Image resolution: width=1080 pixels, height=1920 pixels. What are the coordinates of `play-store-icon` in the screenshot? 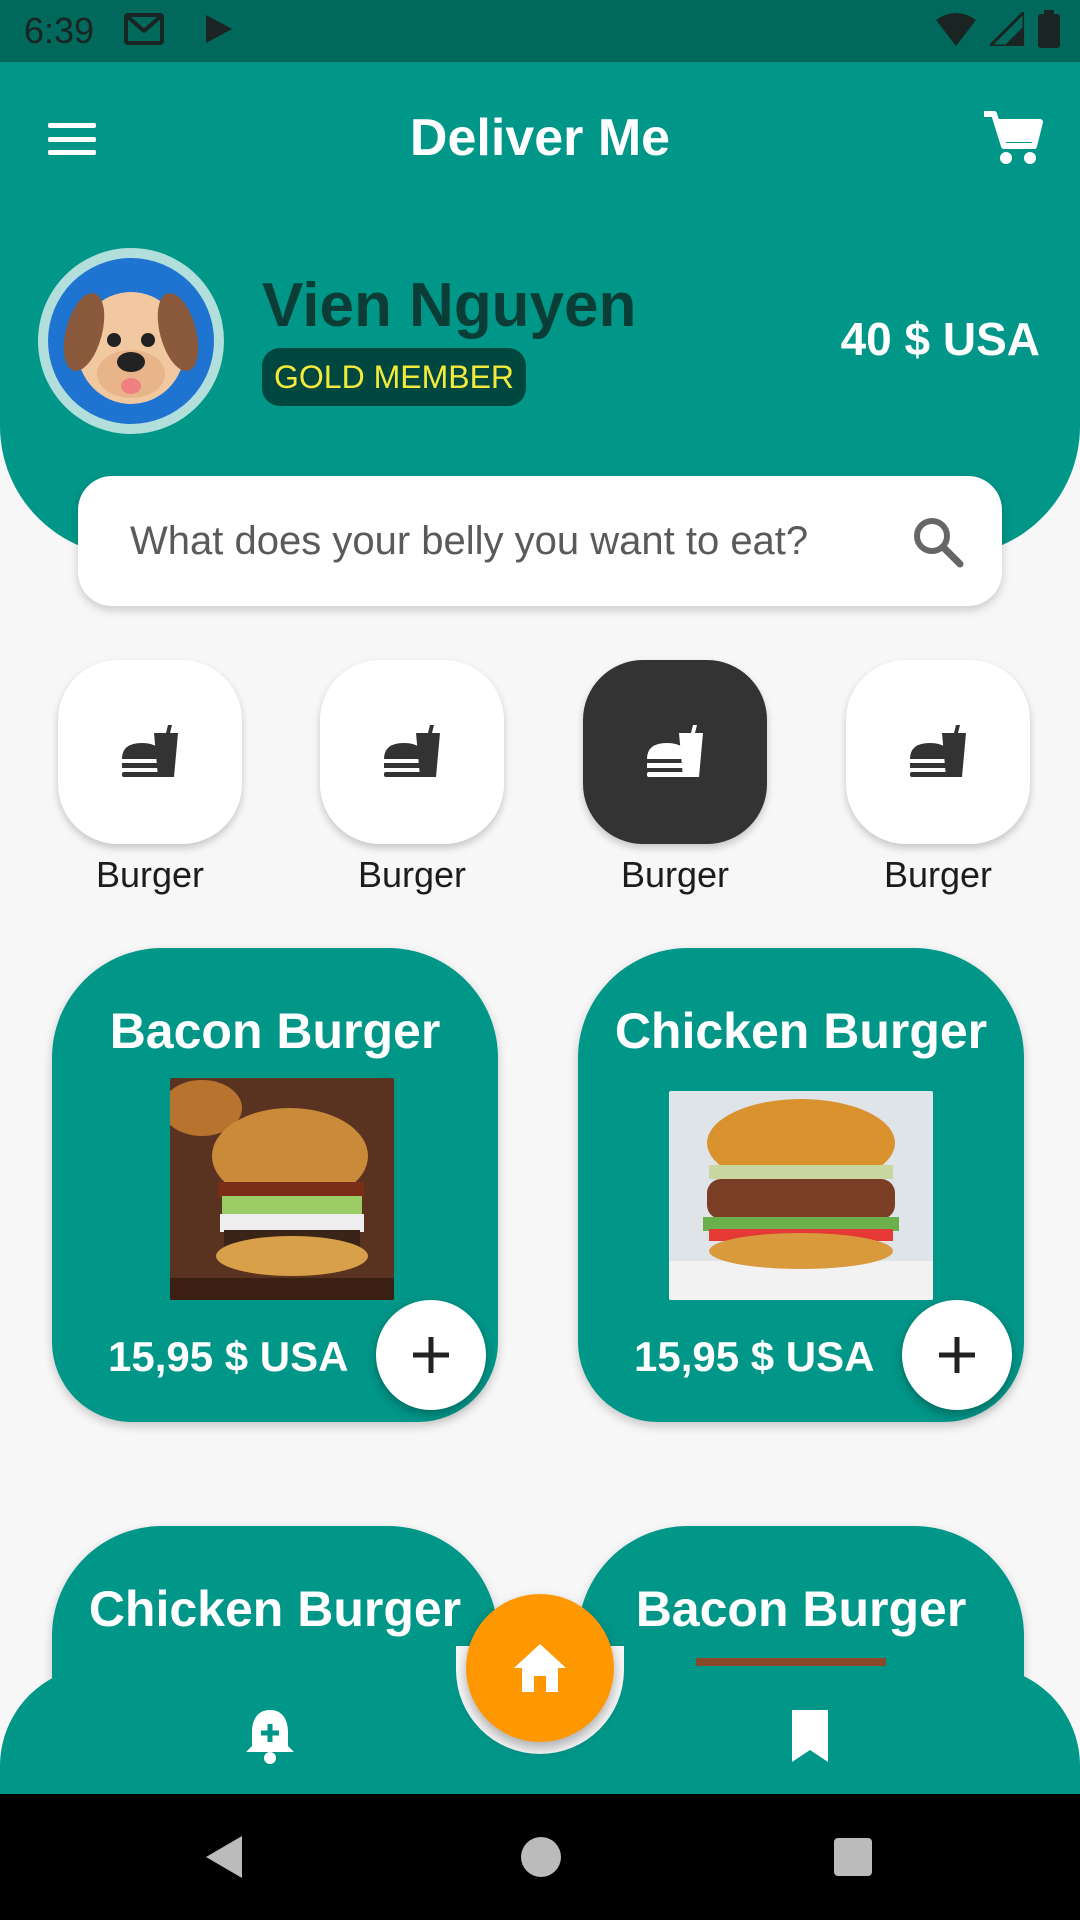 It's located at (219, 31).